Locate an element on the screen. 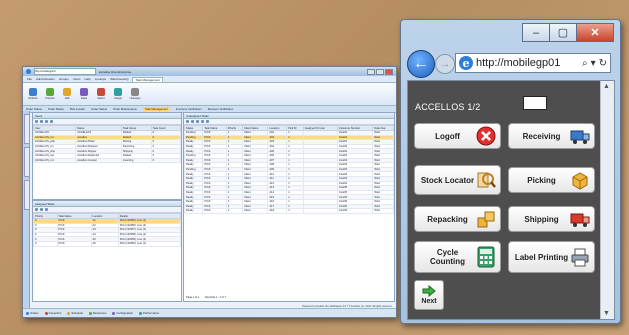  ribbon-button-label: Refresh is located at coordinates (33, 98).